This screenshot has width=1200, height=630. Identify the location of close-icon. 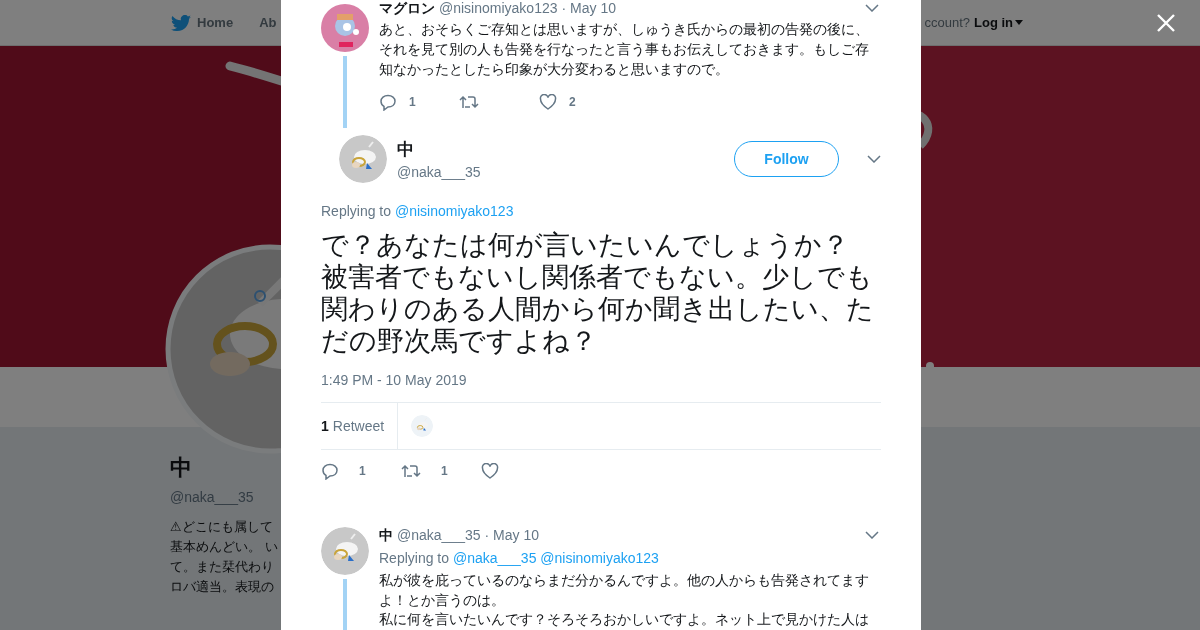
(1166, 23).